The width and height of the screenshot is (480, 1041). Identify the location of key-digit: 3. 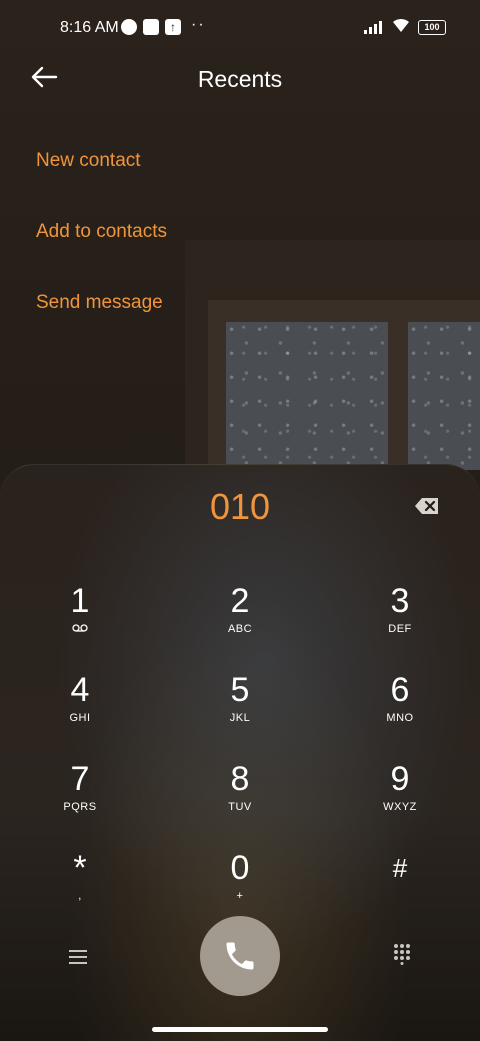
(400, 601).